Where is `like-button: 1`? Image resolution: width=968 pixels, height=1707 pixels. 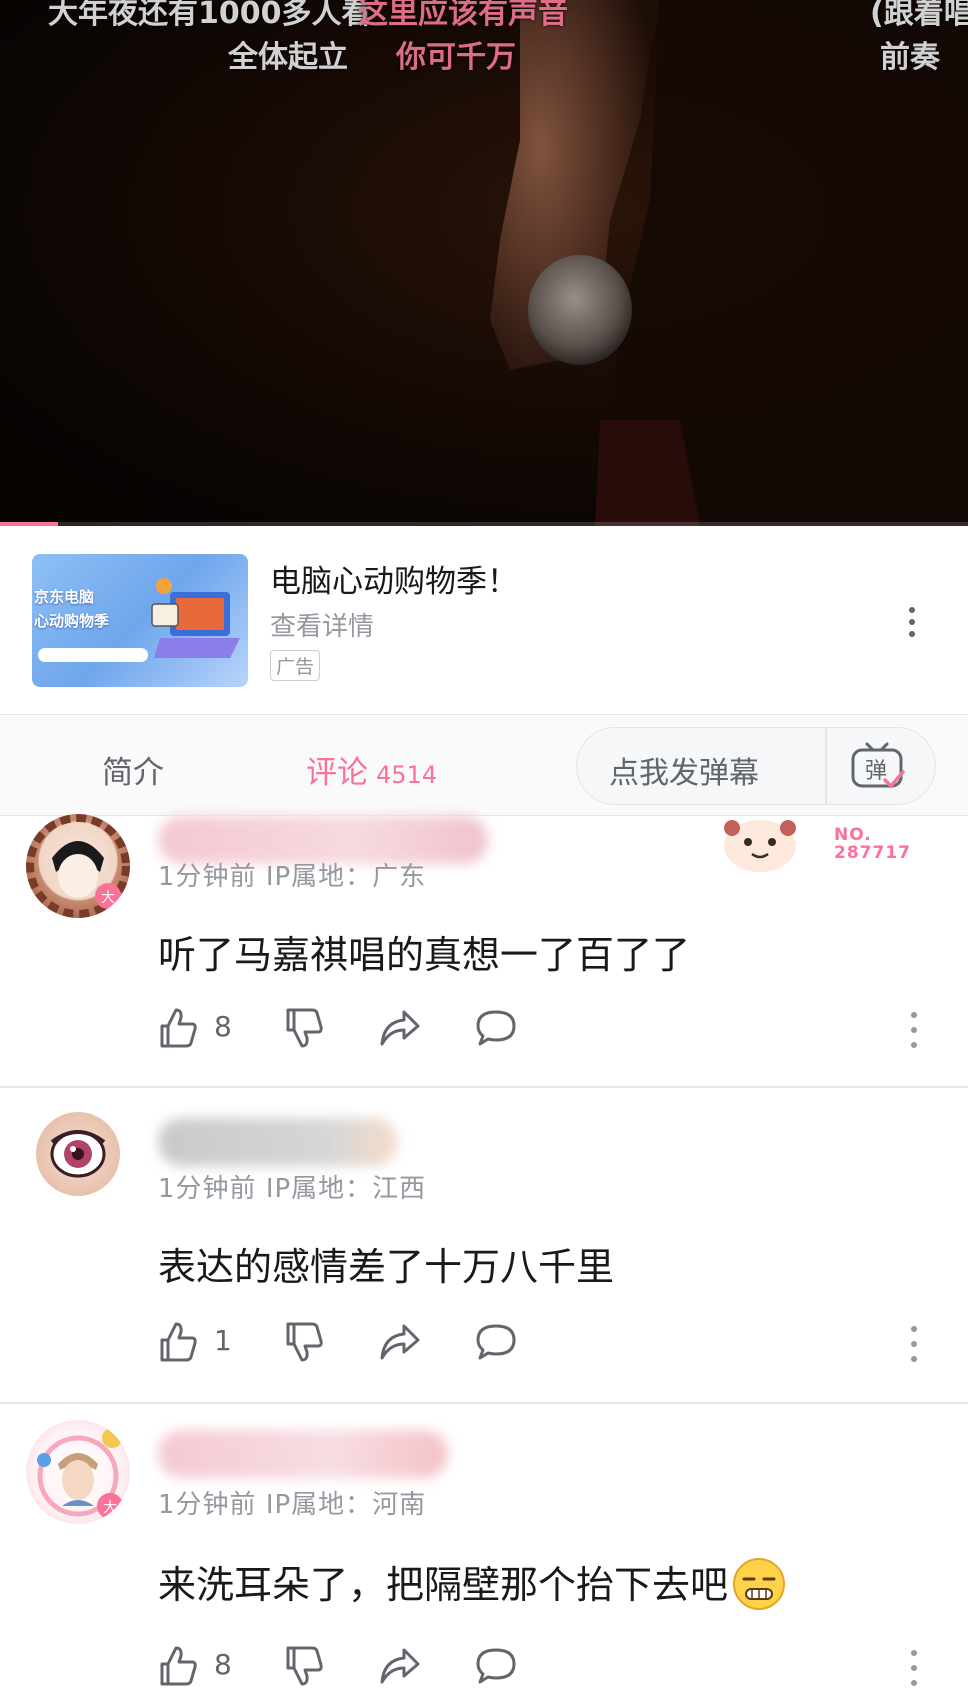 like-button: 1 is located at coordinates (194, 1342).